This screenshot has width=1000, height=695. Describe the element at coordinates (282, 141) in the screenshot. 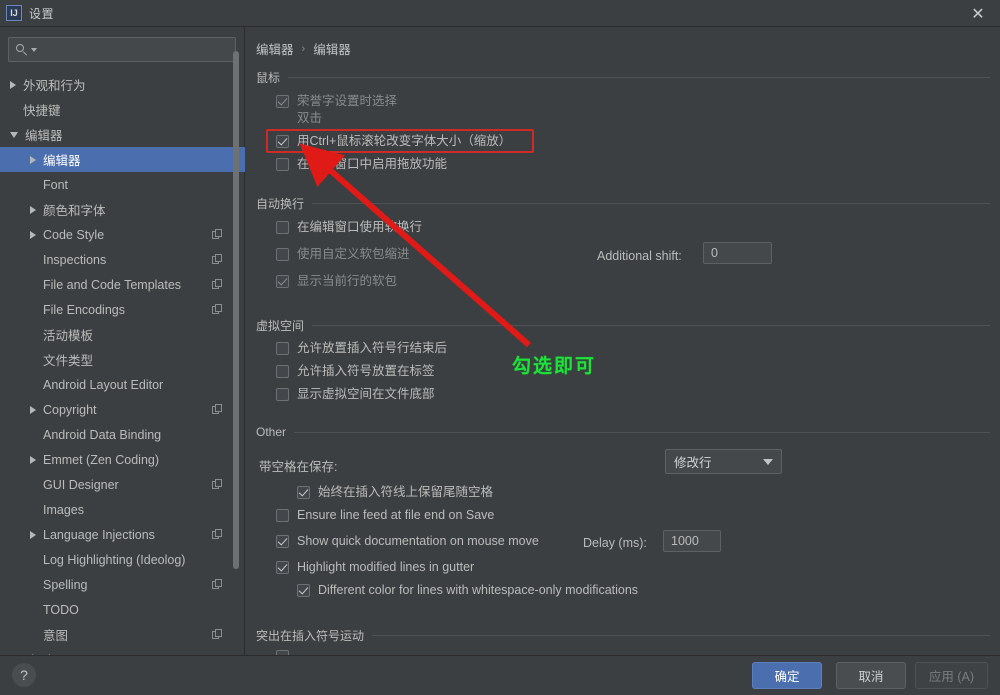

I see `checkbox-ctrl-wheel-zoom` at that location.